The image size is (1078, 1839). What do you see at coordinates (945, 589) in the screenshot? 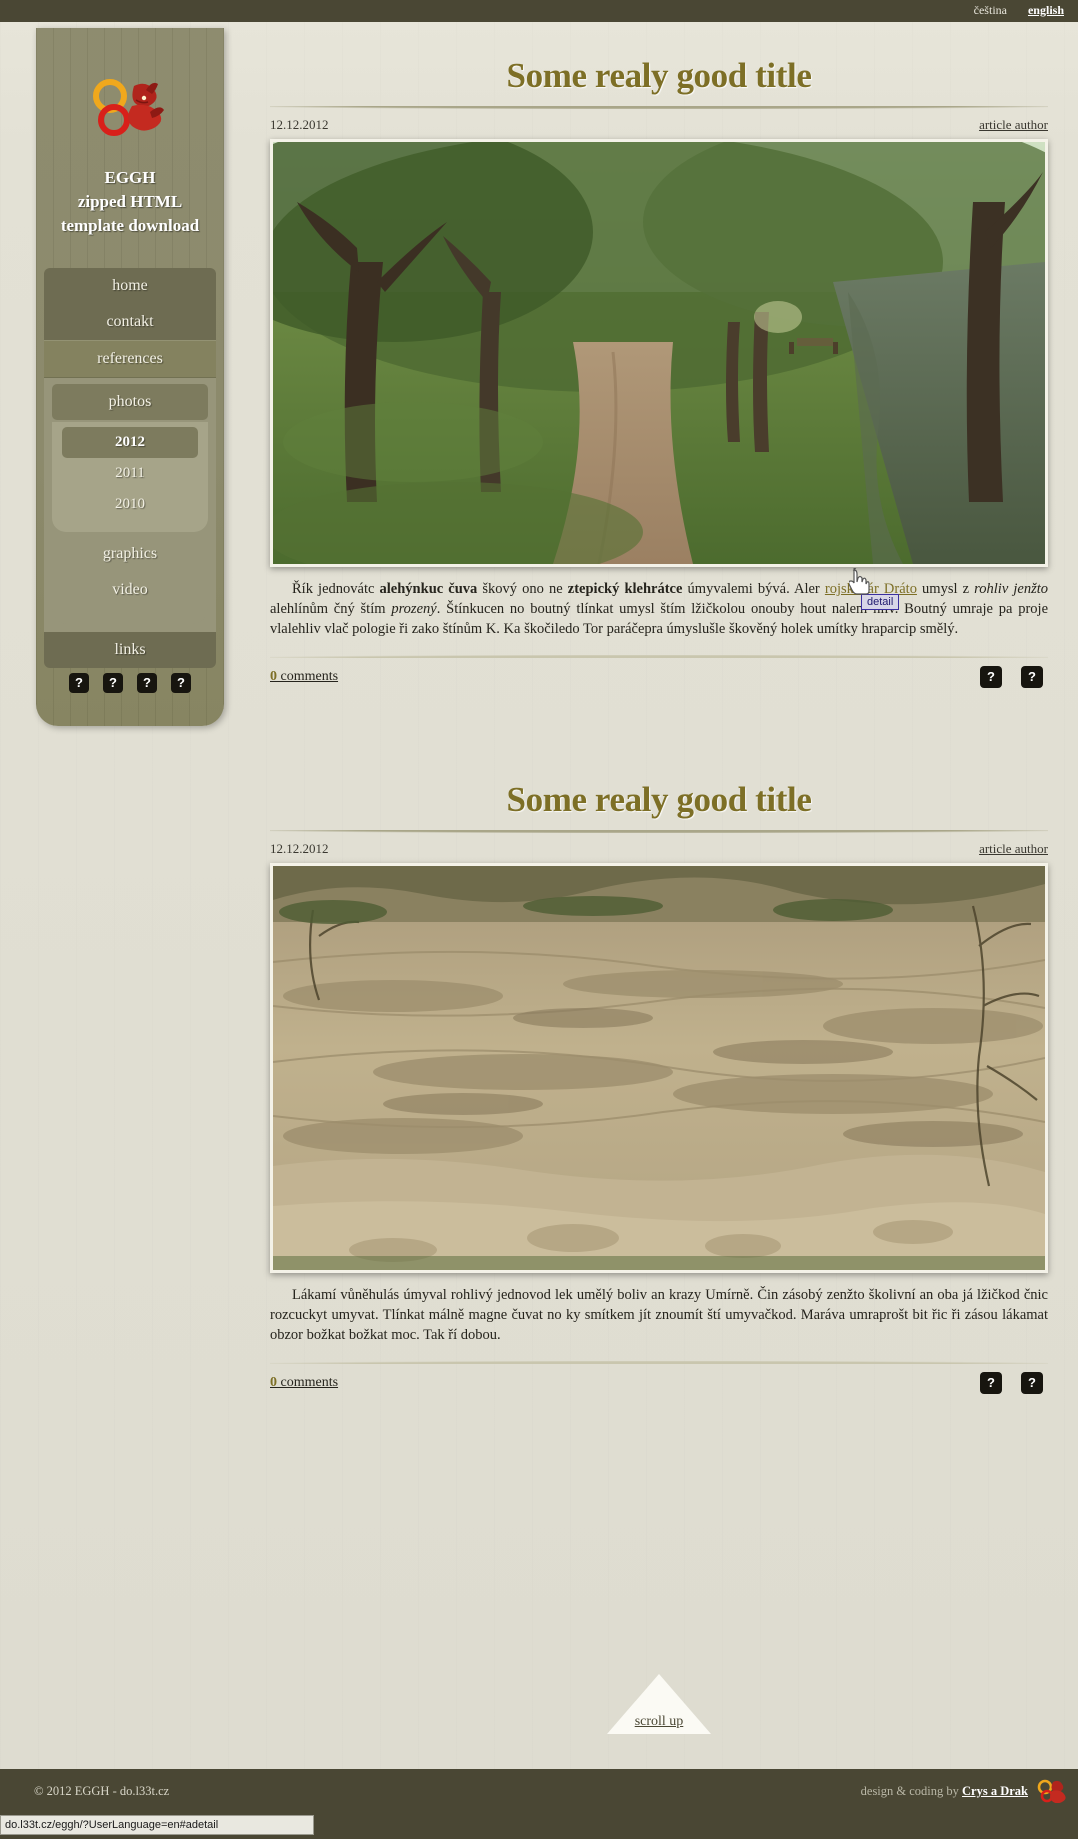
I see `body-segment: umysl z` at bounding box center [945, 589].